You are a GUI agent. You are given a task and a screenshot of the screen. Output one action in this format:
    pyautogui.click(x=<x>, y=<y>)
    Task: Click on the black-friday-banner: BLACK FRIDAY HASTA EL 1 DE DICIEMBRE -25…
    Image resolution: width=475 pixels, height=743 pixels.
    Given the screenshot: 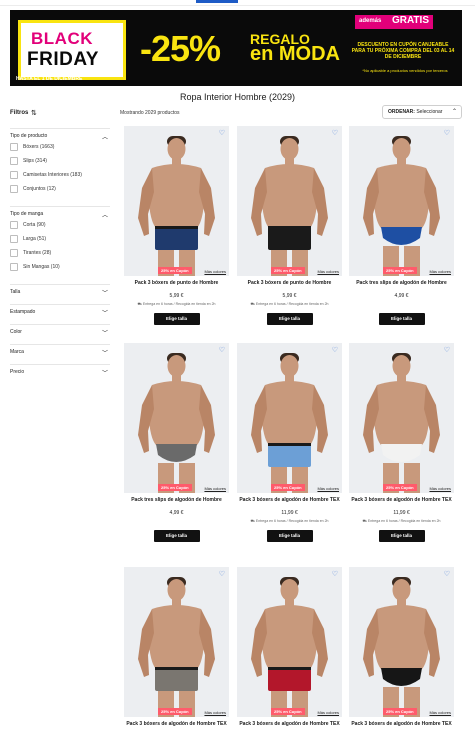 What is the action you would take?
    pyautogui.click(x=236, y=48)
    